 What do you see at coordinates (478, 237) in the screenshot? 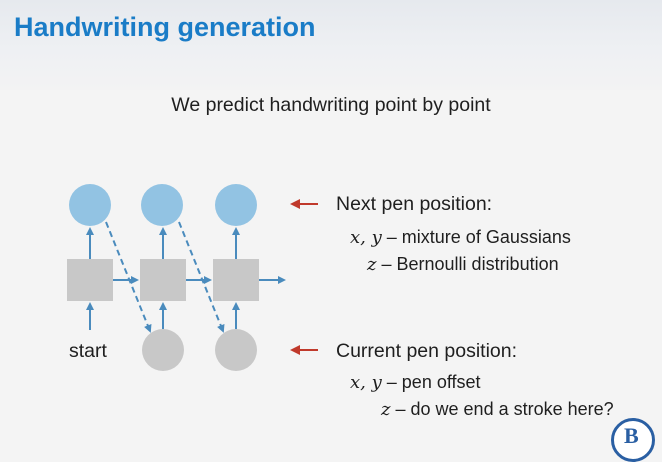
I see `next-xy-text: – mixture of Gaussians` at bounding box center [478, 237].